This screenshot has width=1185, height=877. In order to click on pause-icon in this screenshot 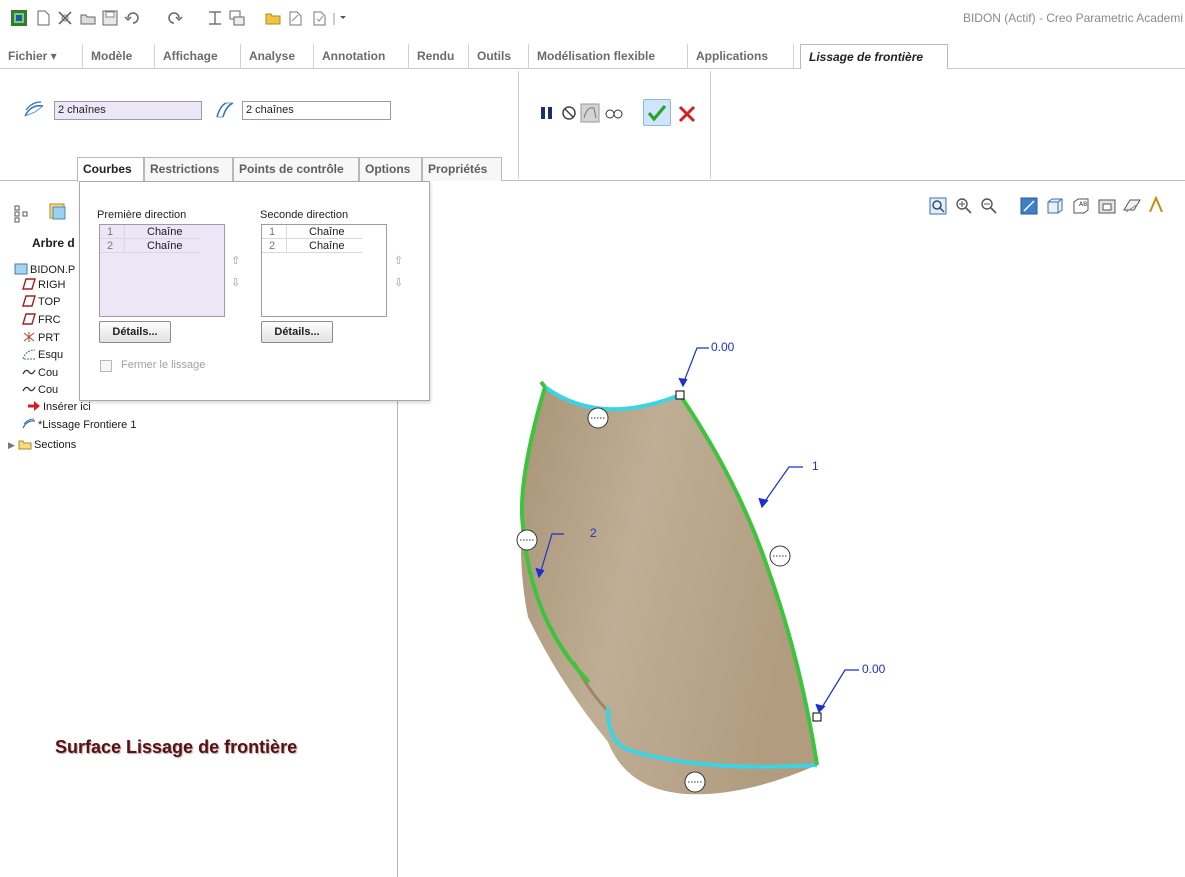, I will do `click(547, 113)`.